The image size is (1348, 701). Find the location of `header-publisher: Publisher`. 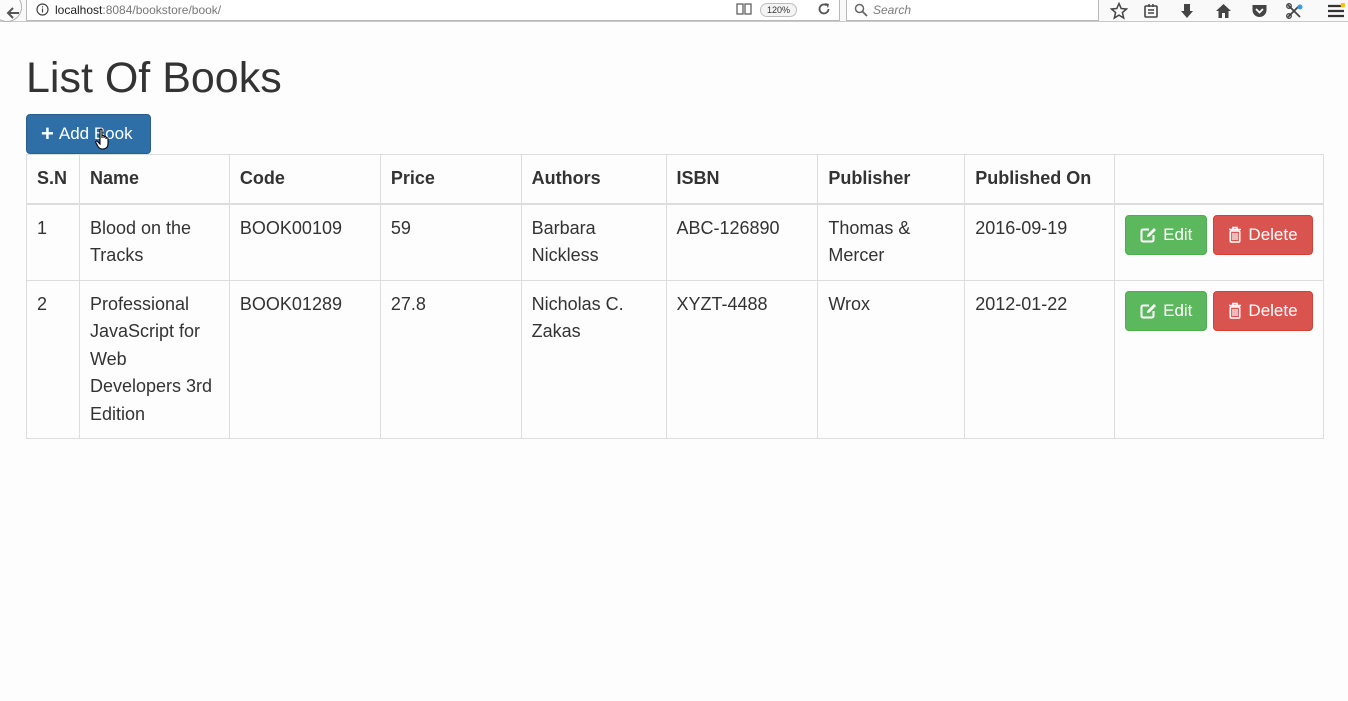

header-publisher: Publisher is located at coordinates (891, 179).